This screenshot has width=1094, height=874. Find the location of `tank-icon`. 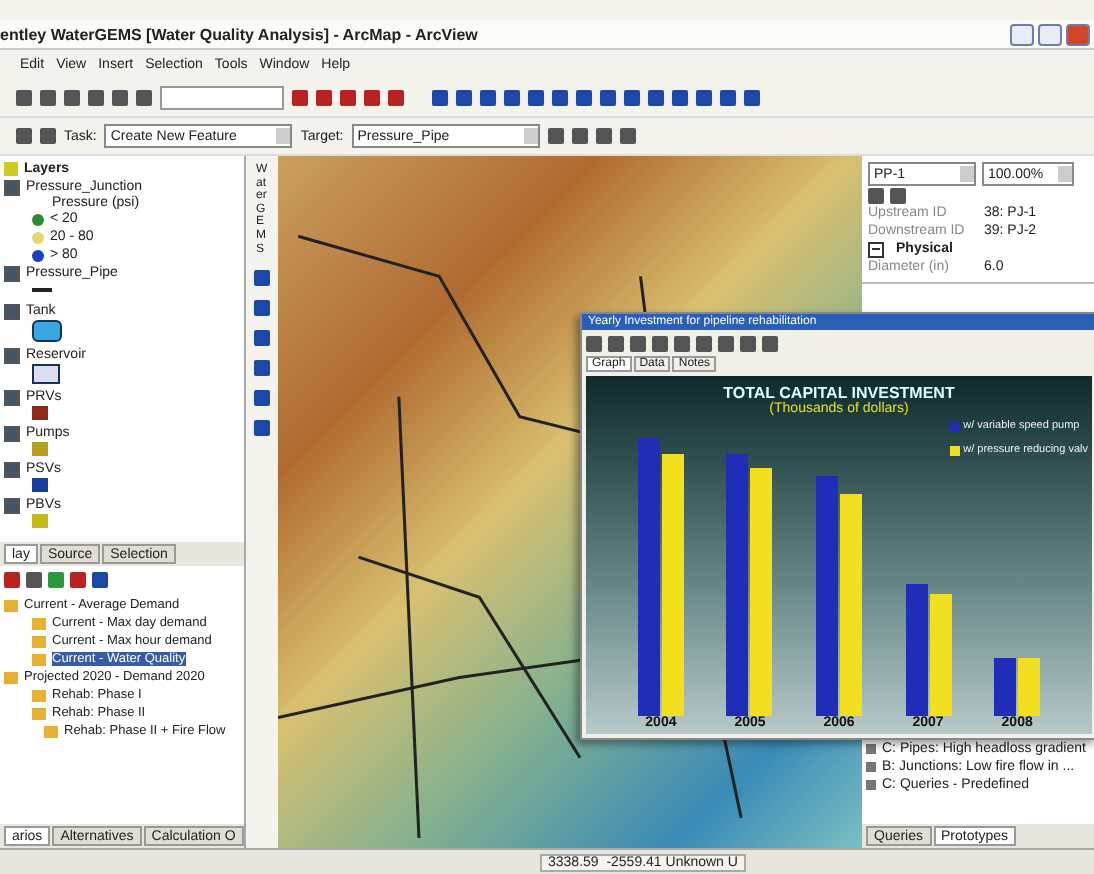

tank-icon is located at coordinates (47, 331).